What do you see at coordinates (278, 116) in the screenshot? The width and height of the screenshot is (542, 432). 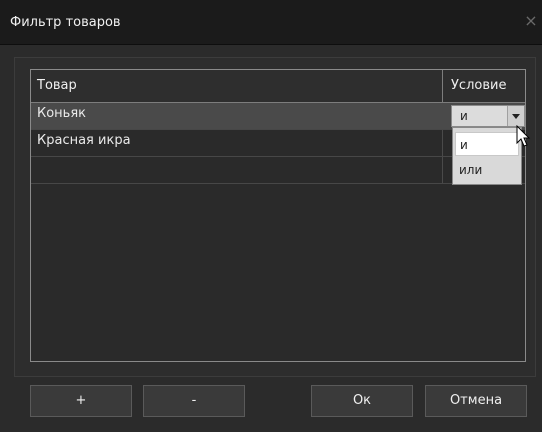 I see `table-row: Коньяк и` at bounding box center [278, 116].